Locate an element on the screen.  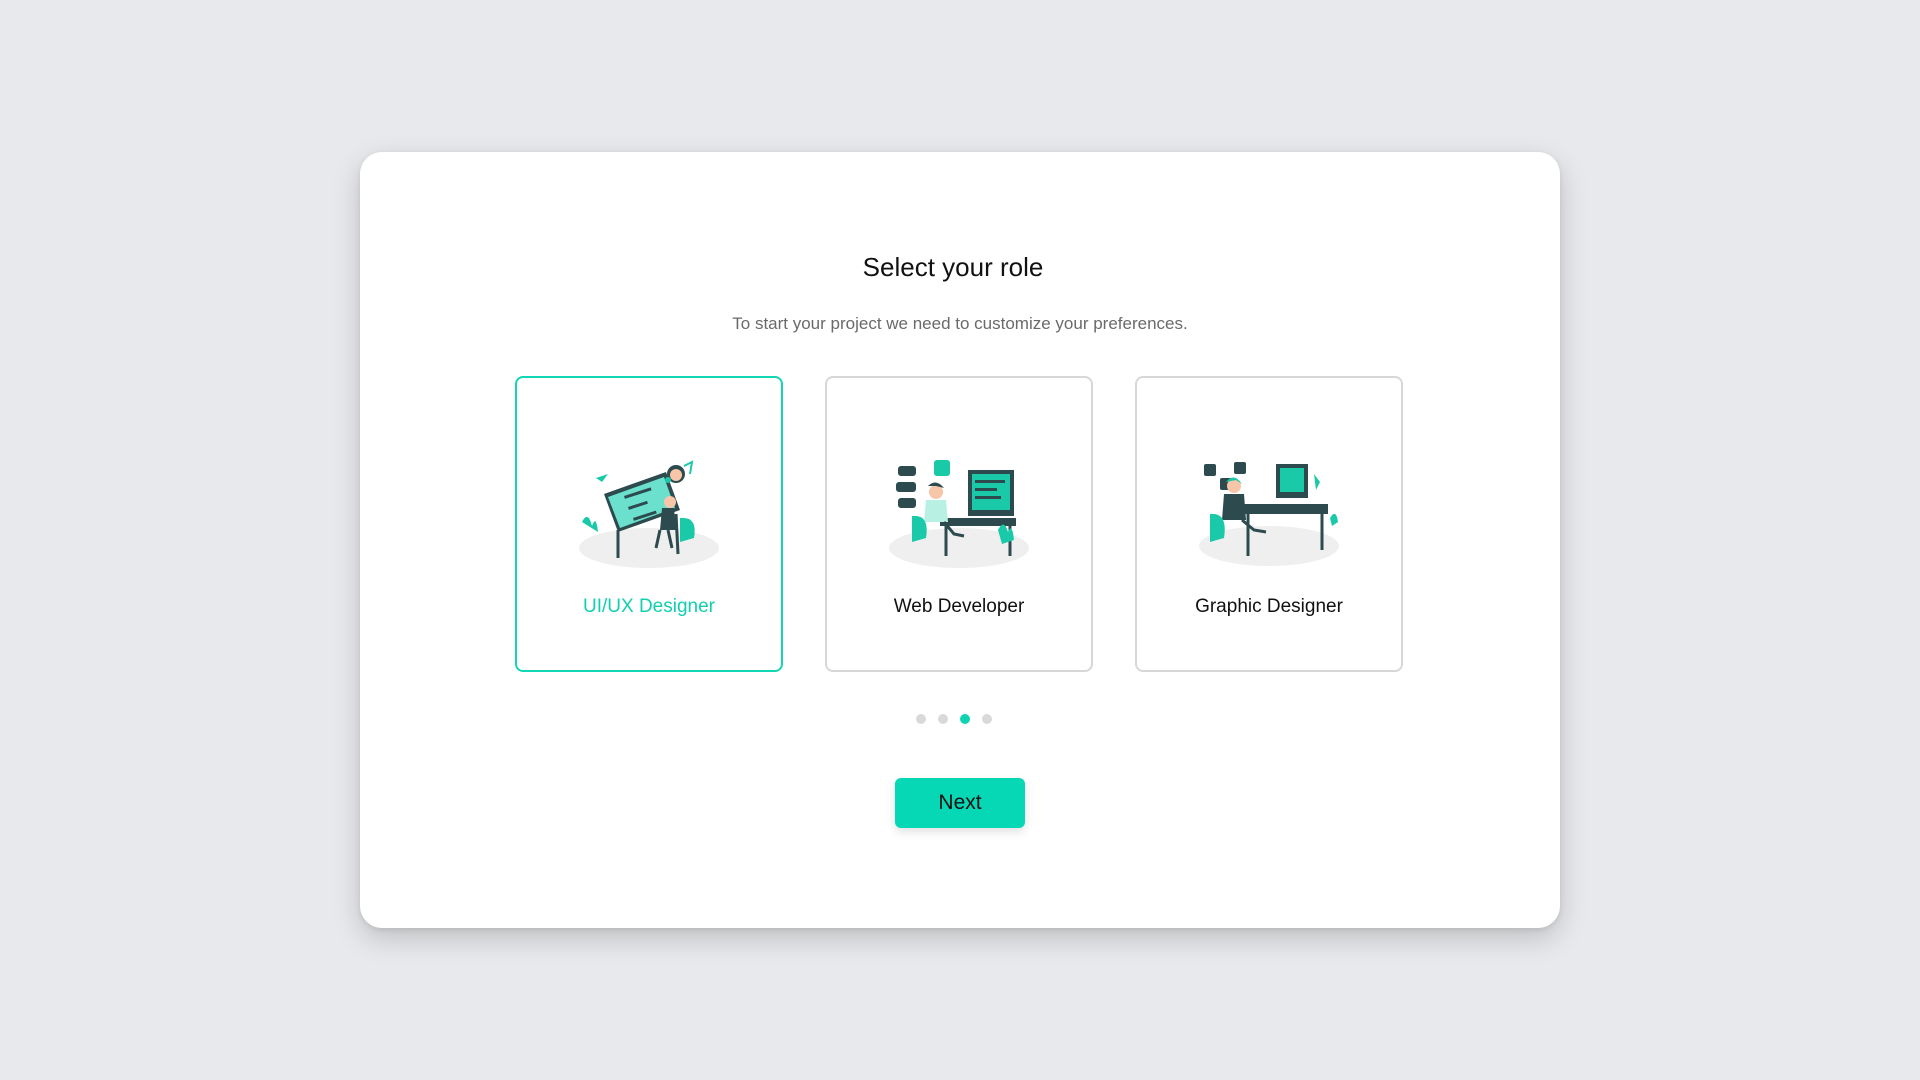
pagination-dots is located at coordinates (954, 719).